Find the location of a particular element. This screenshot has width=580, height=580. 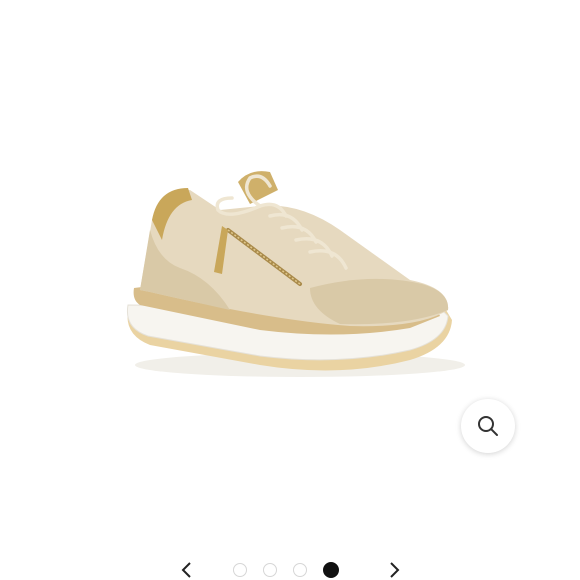

gallery-dot-4-active is located at coordinates (331, 570).